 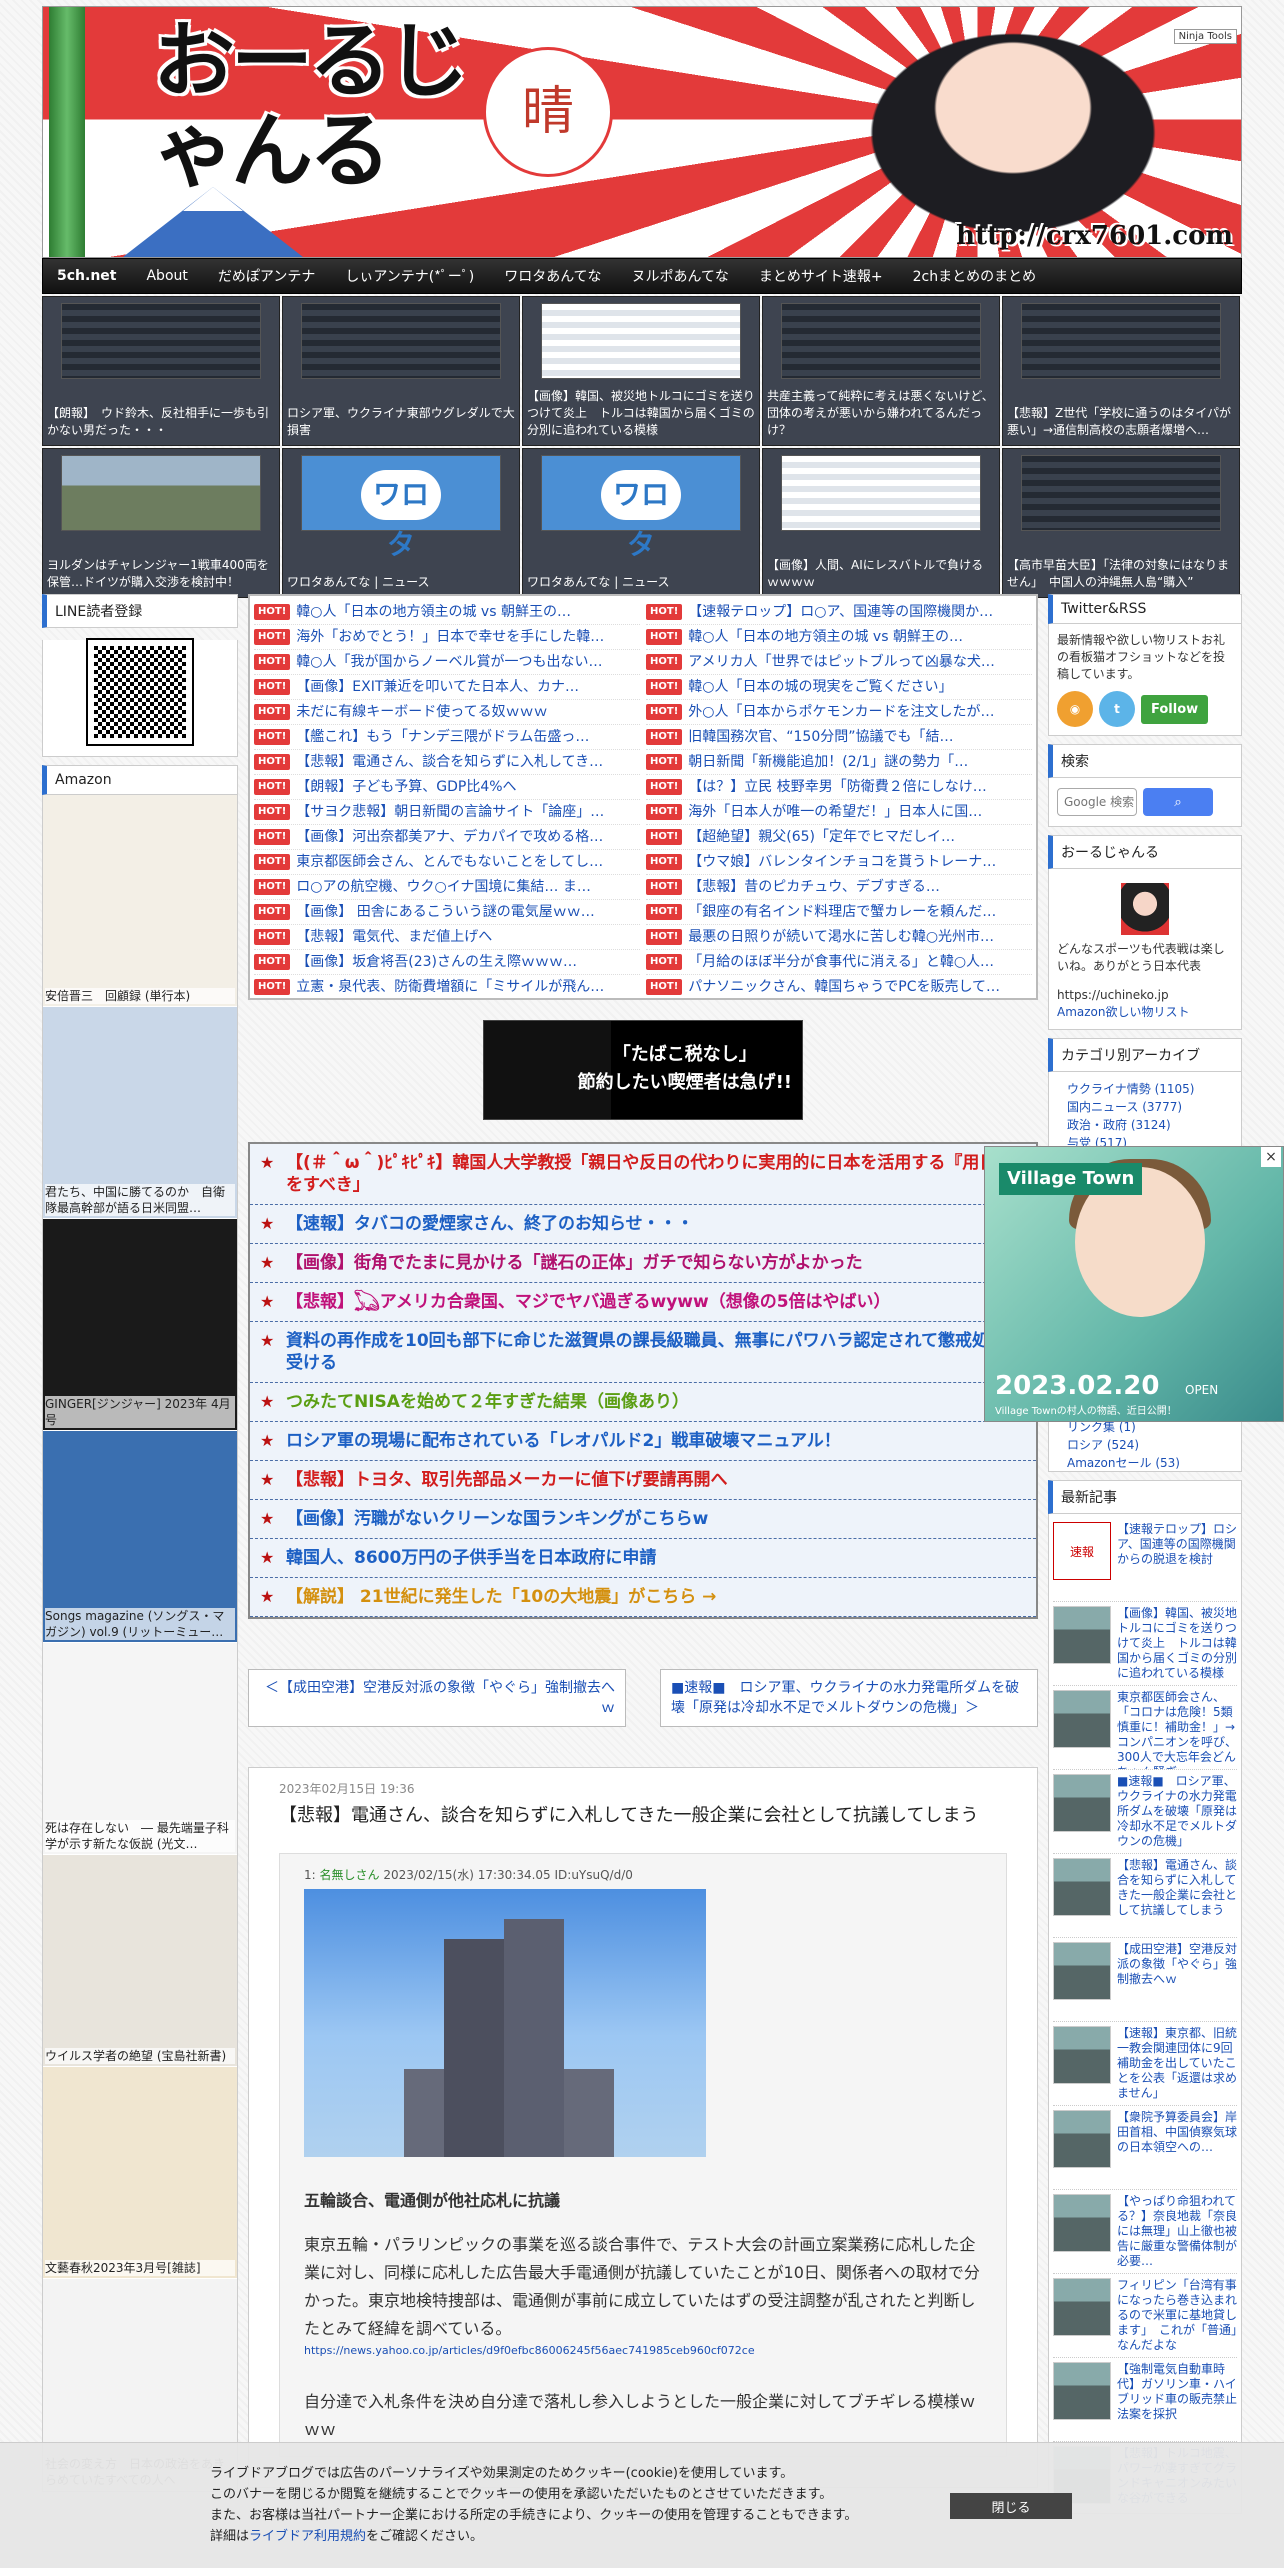 What do you see at coordinates (643, 1070) in the screenshot?
I see `tobacco-ad-banner: 「たばこ税なし」 節約したい喫煙者は急げ!!` at bounding box center [643, 1070].